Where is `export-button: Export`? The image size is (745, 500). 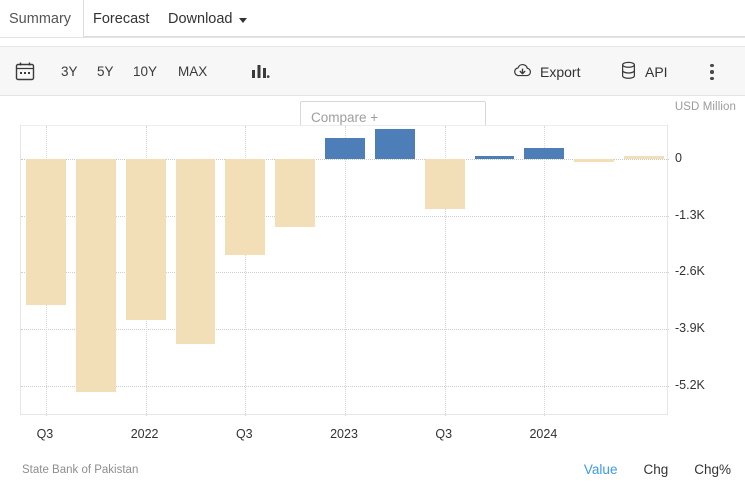
export-button: Export is located at coordinates (546, 72).